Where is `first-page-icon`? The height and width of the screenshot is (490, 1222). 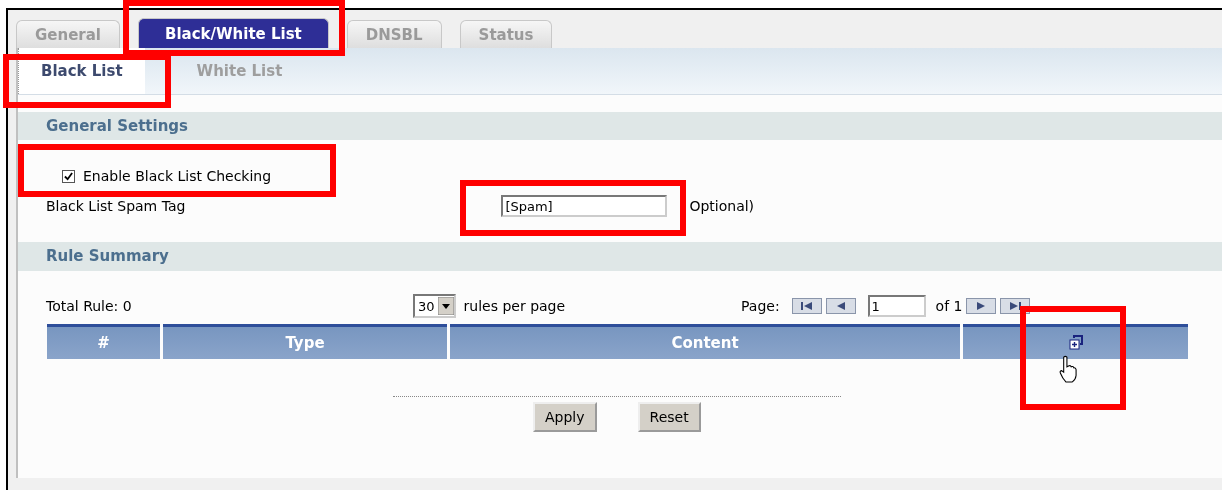
first-page-icon is located at coordinates (806, 306).